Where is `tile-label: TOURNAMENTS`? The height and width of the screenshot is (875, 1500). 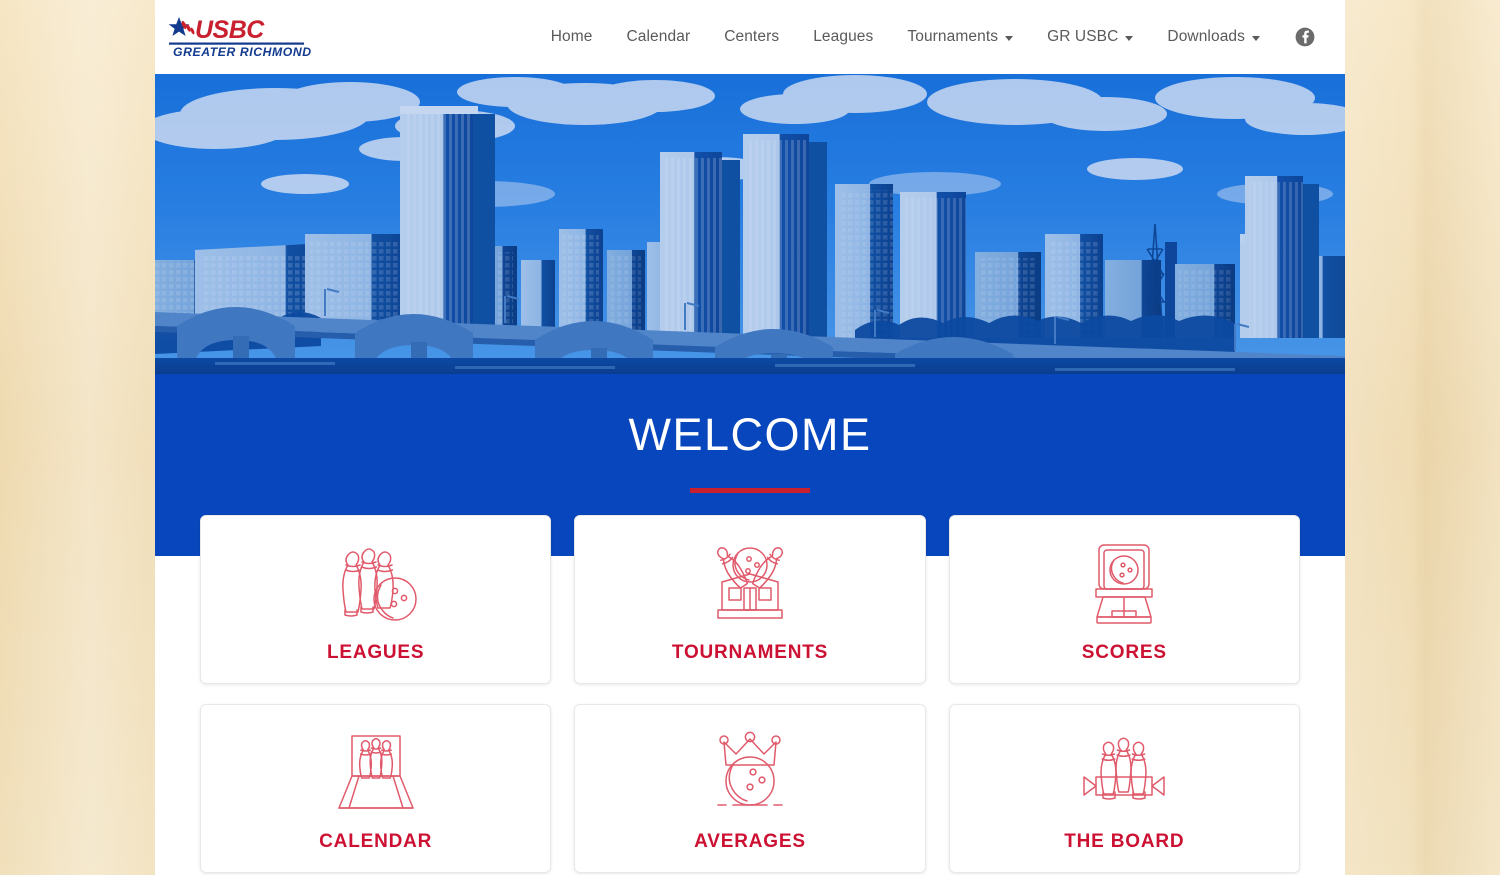 tile-label: TOURNAMENTS is located at coordinates (750, 652).